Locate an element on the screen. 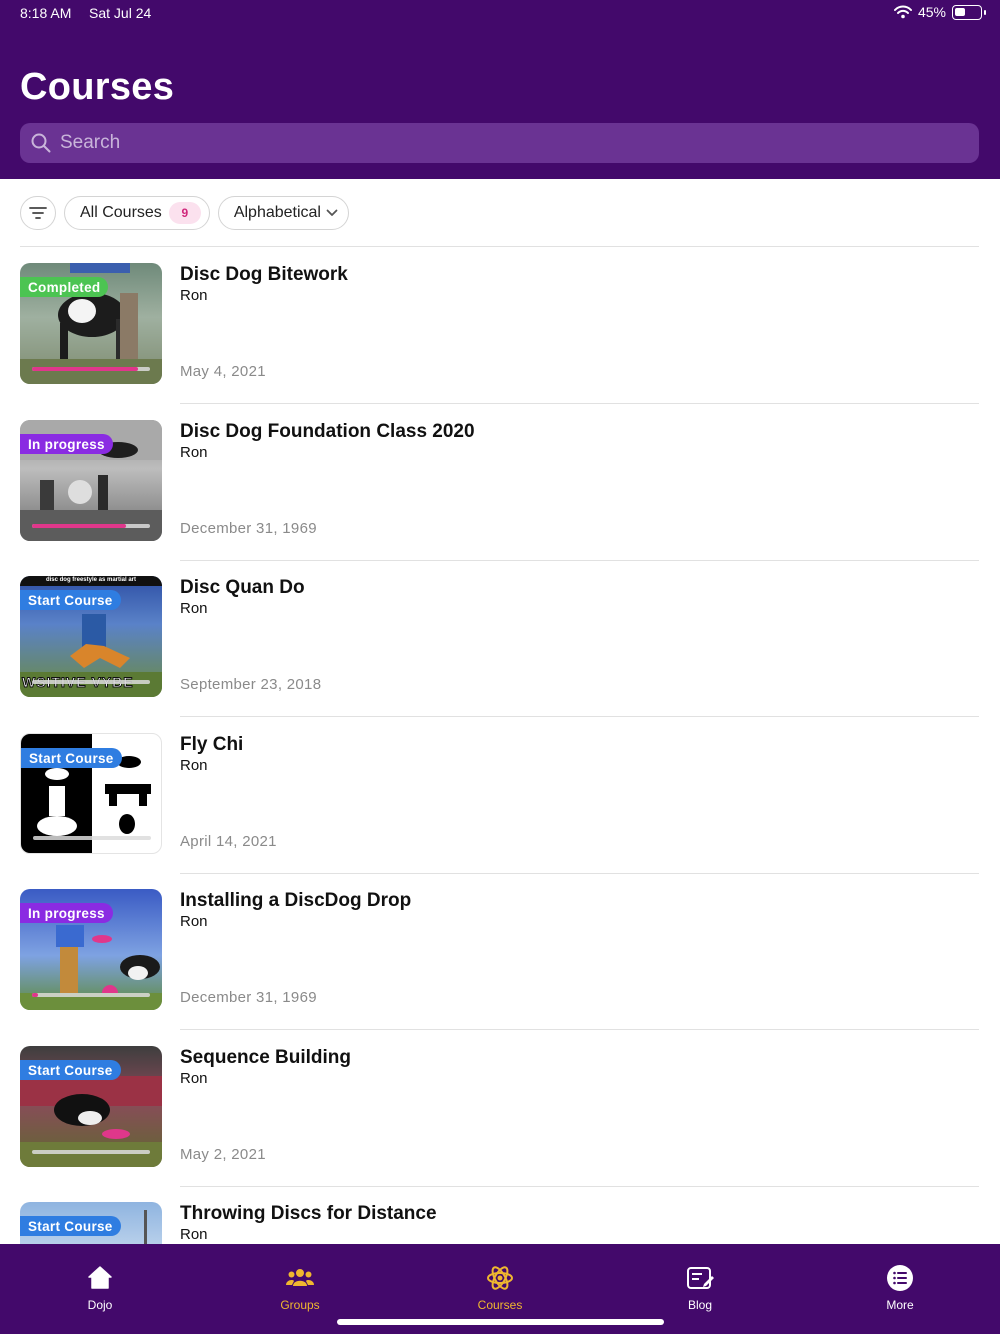 This screenshot has width=1000, height=1334. wifi-icon is located at coordinates (902, 12).